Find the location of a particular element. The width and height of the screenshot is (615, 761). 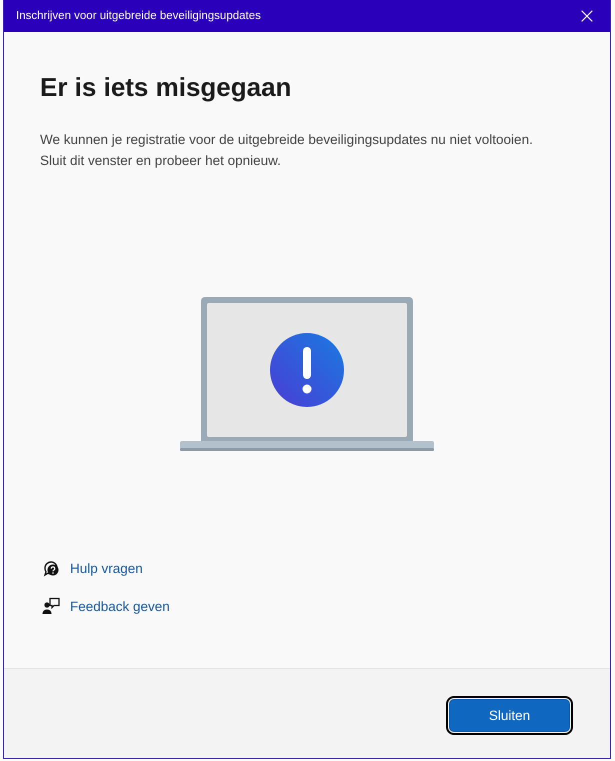

window-title: Inschrijven voor uitgebreide beveiligingsupdates is located at coordinates (138, 16).